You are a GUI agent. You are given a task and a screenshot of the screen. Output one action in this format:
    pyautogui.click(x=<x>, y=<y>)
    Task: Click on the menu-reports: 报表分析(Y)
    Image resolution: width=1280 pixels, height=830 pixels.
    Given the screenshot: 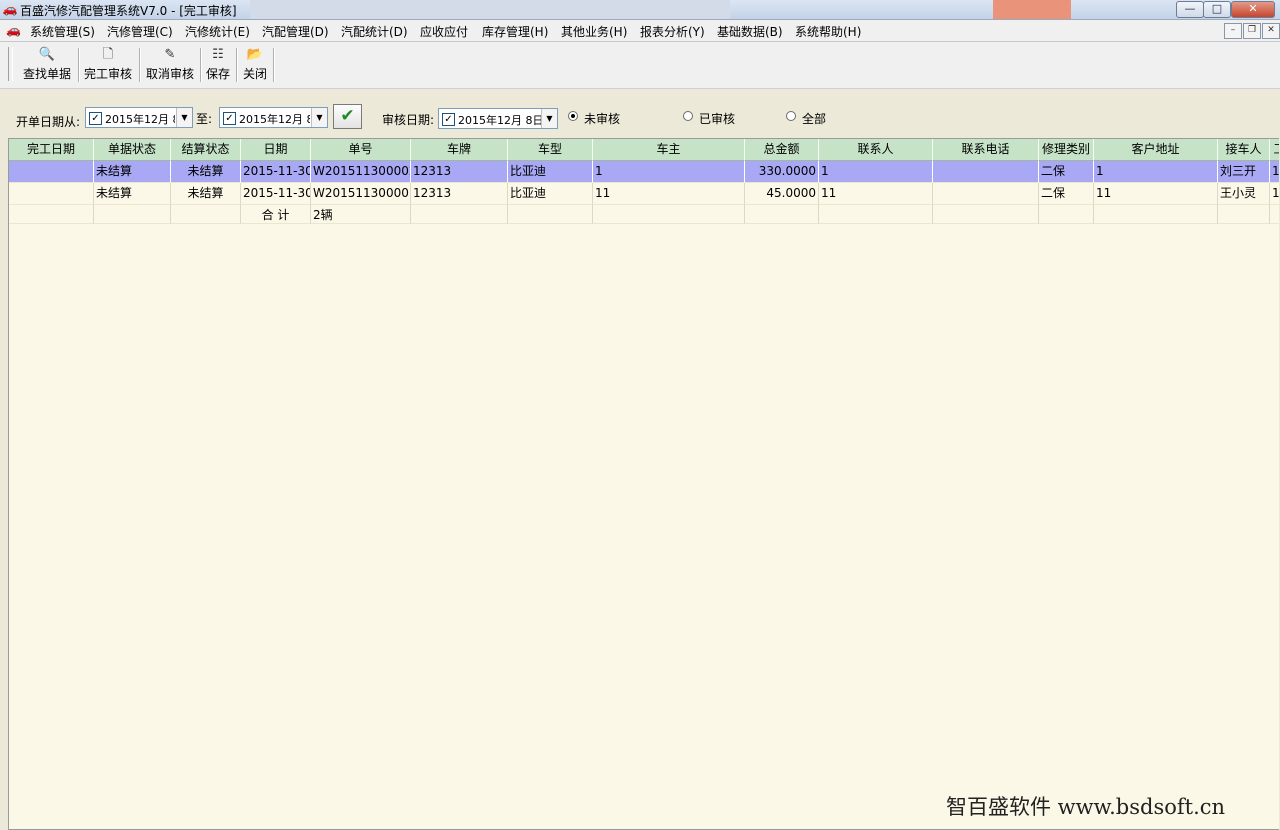 What is the action you would take?
    pyautogui.click(x=672, y=31)
    